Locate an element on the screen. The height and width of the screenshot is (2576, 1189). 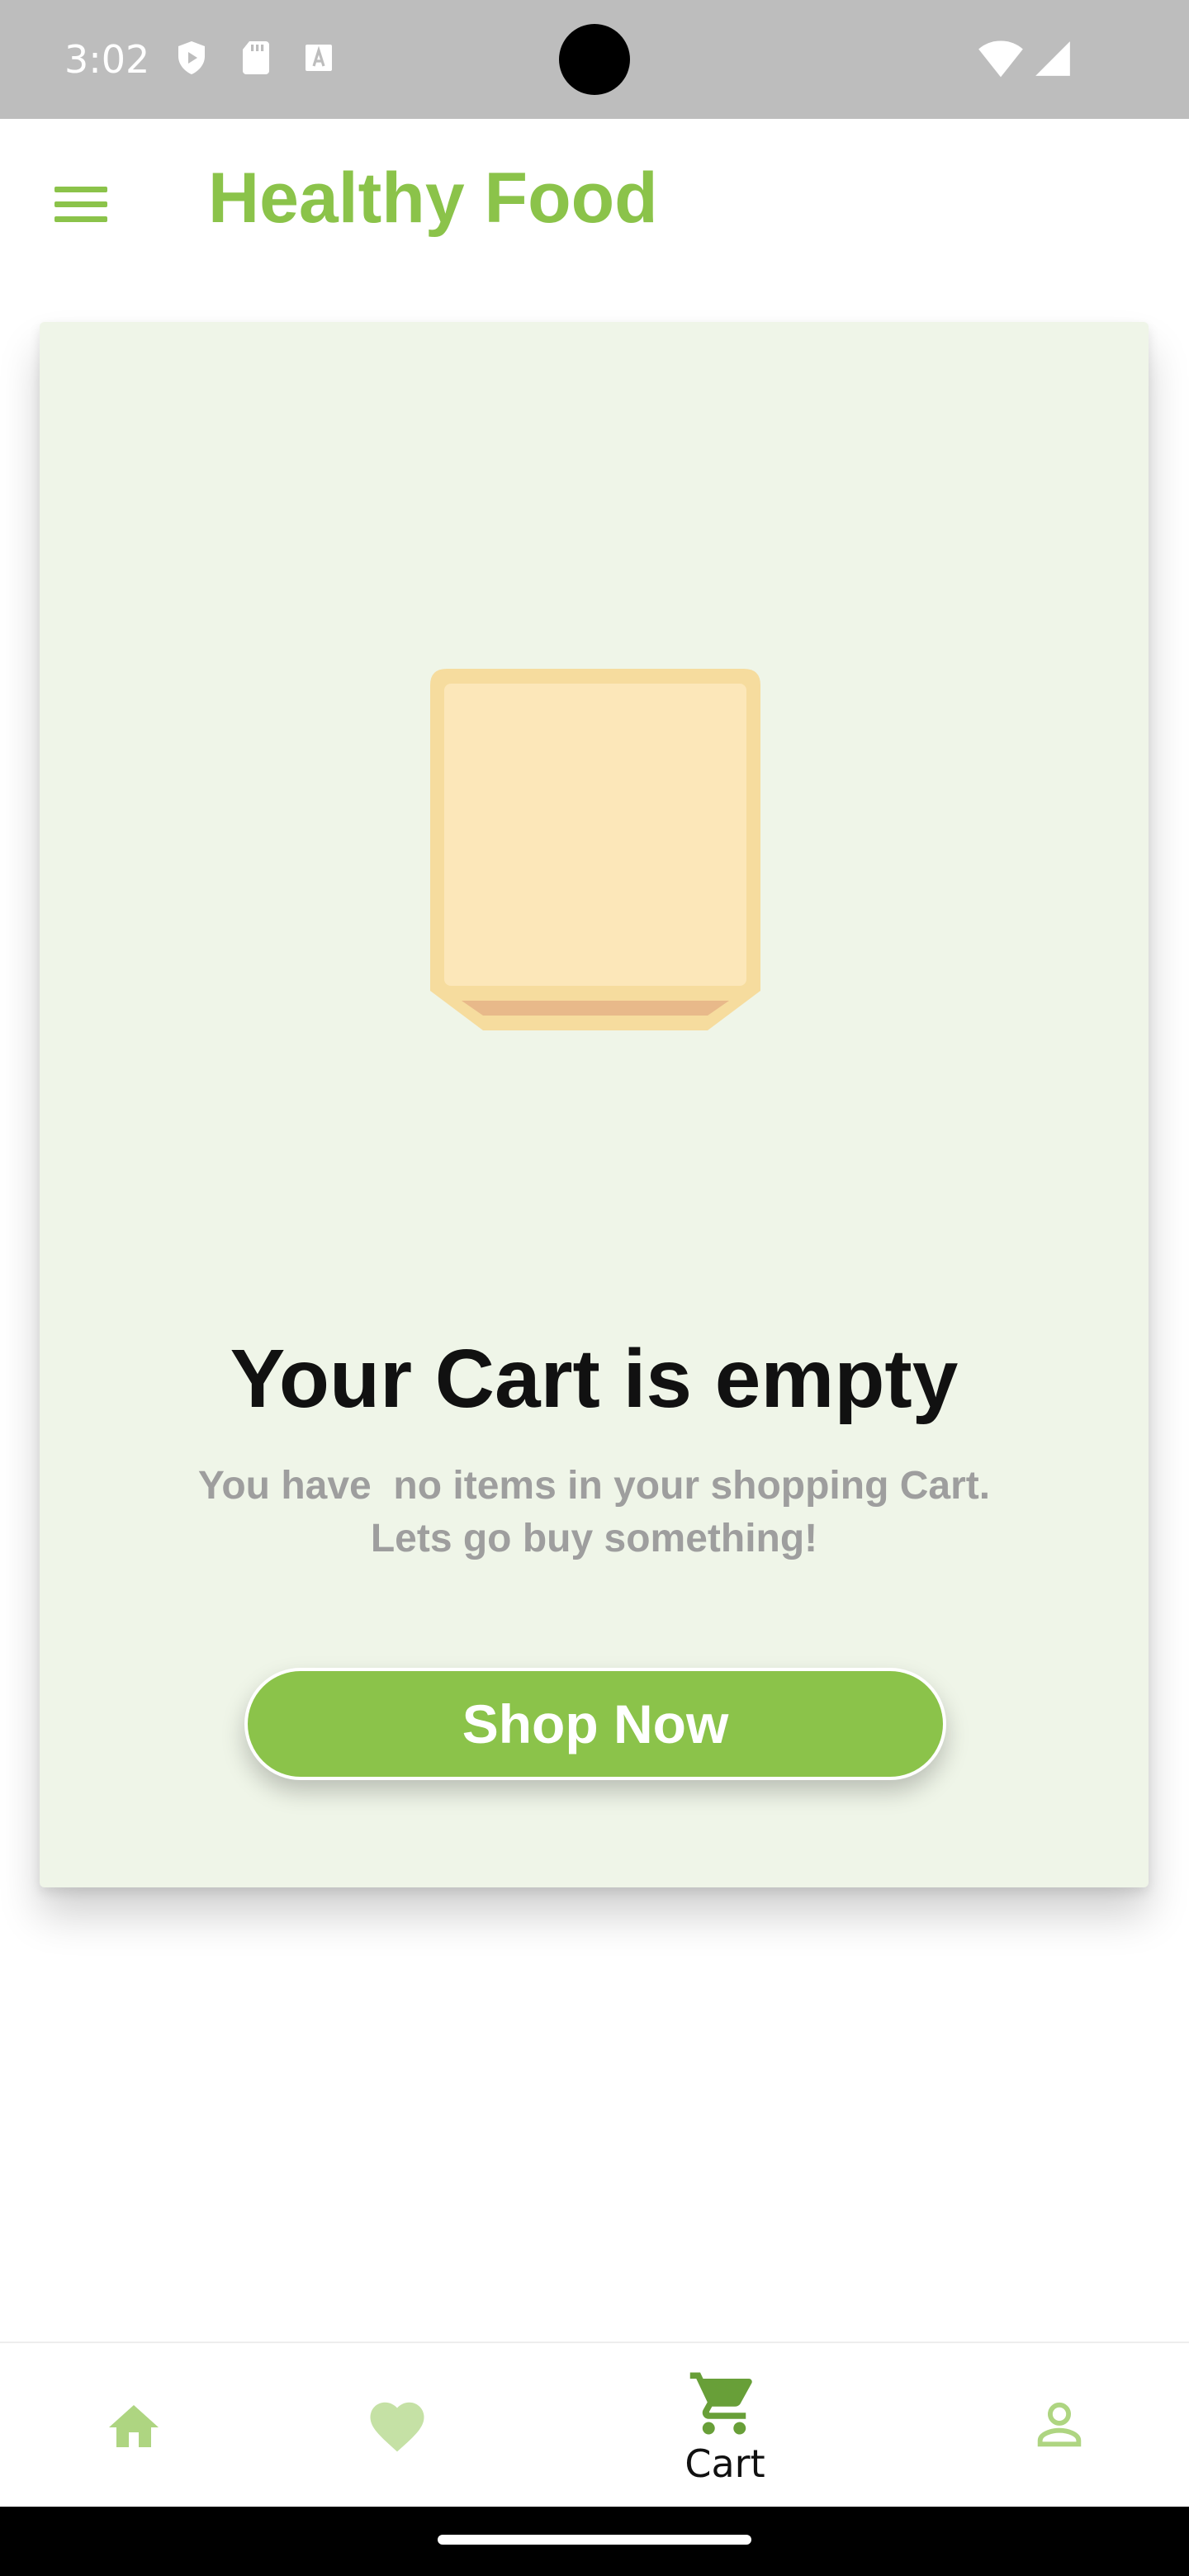
cart-icon is located at coordinates (720, 2403).